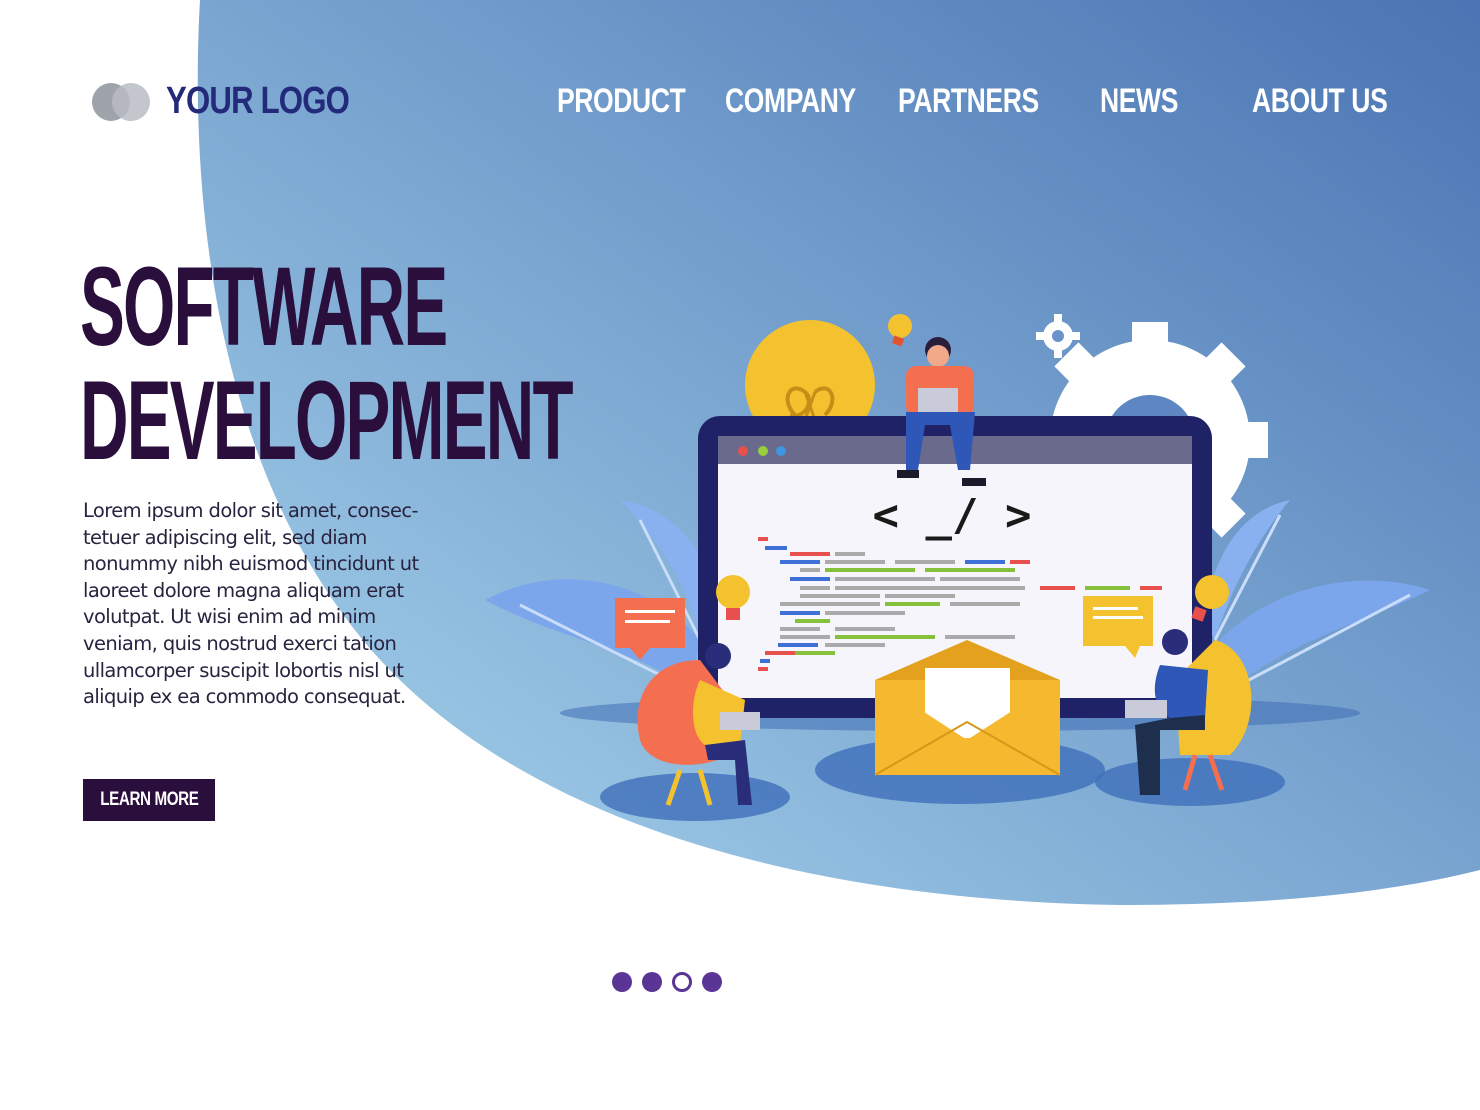 This screenshot has width=1480, height=1110. Describe the element at coordinates (790, 101) in the screenshot. I see `nav-company: COMPANY` at that location.